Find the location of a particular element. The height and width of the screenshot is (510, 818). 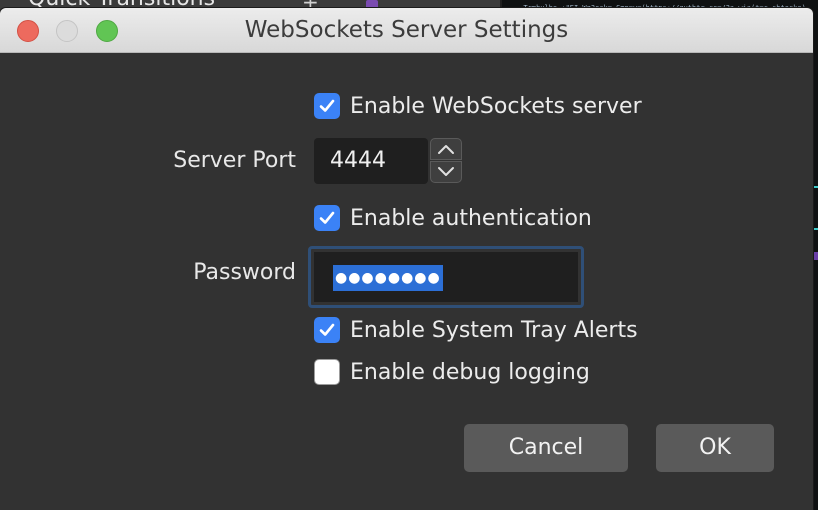

server-port-label: Server Port is located at coordinates (234, 160).